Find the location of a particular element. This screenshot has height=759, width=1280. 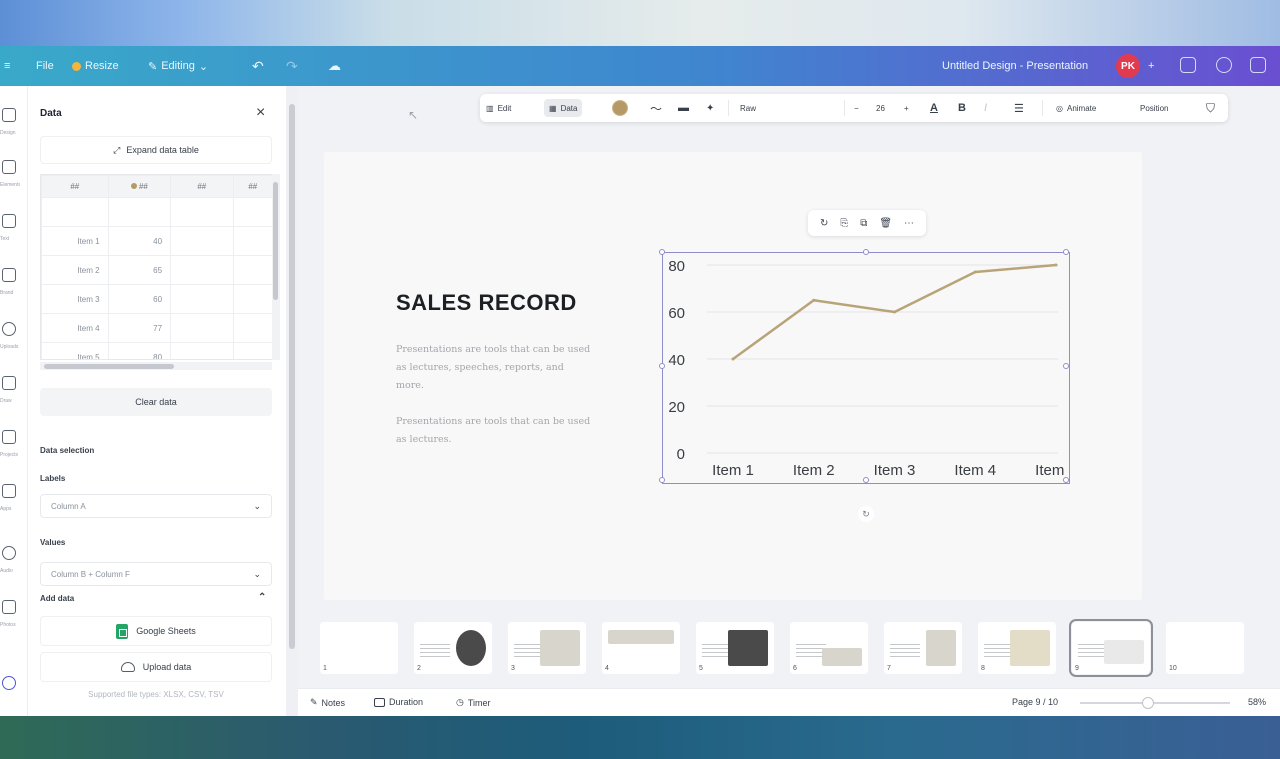

resize-button: Resize is located at coordinates (95, 66).